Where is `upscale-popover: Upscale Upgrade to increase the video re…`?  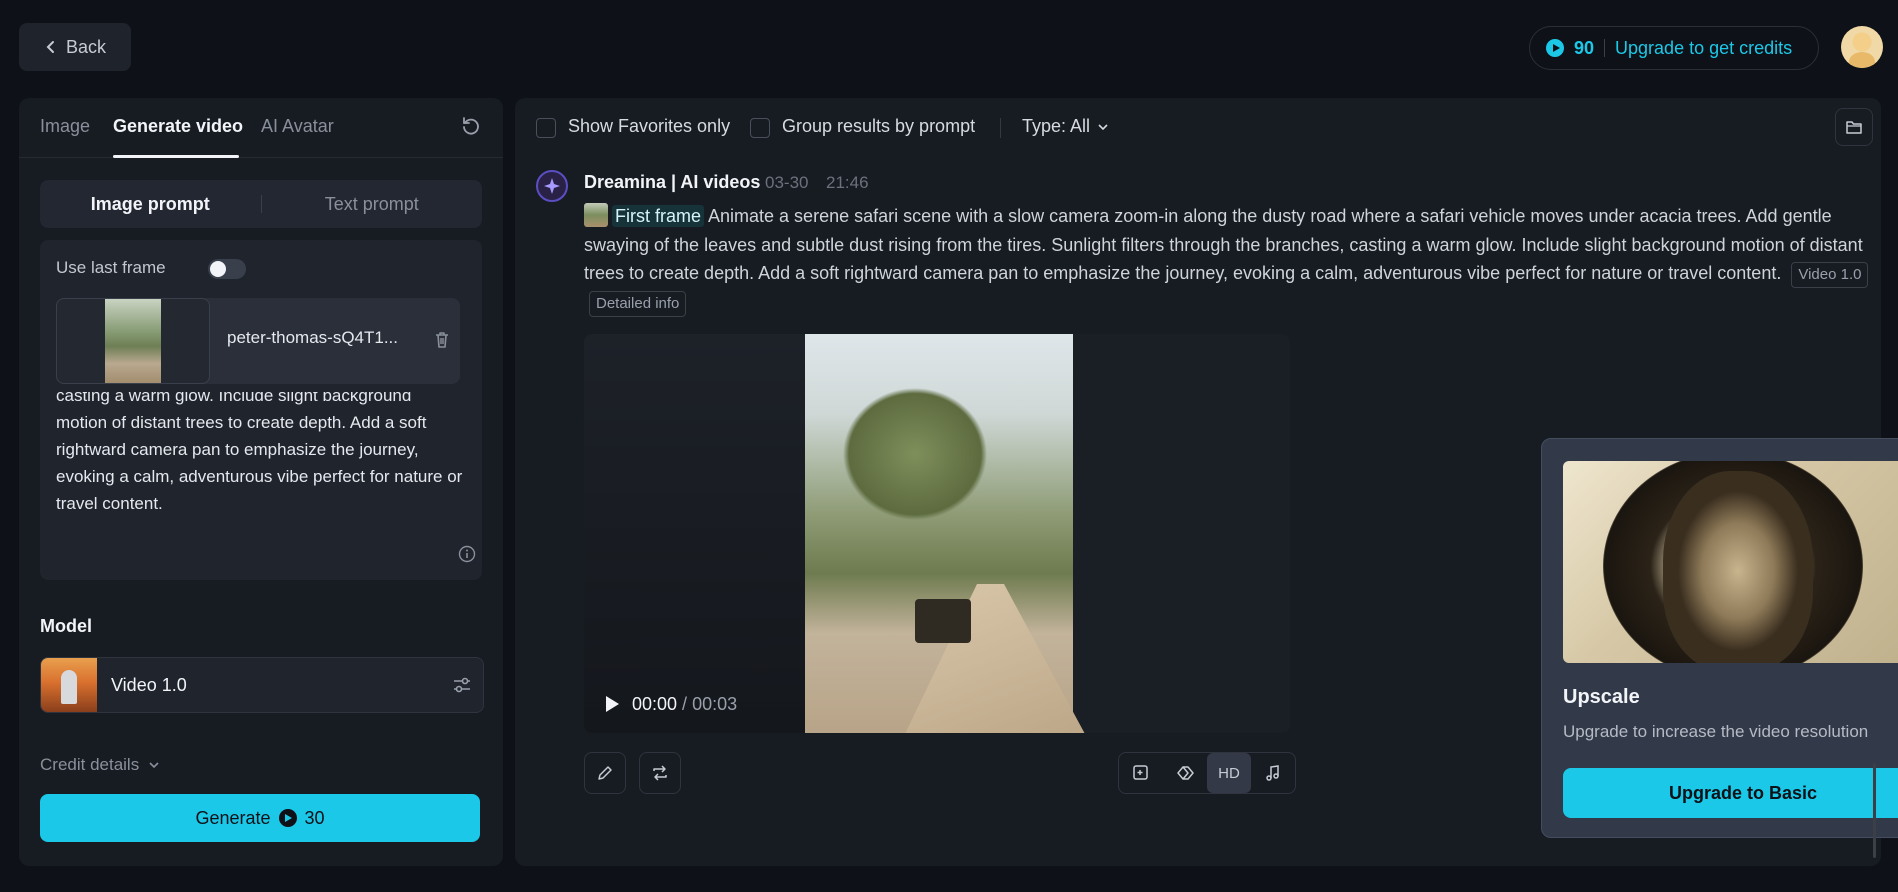 upscale-popover: Upscale Upgrade to increase the video re… is located at coordinates (1719, 638).